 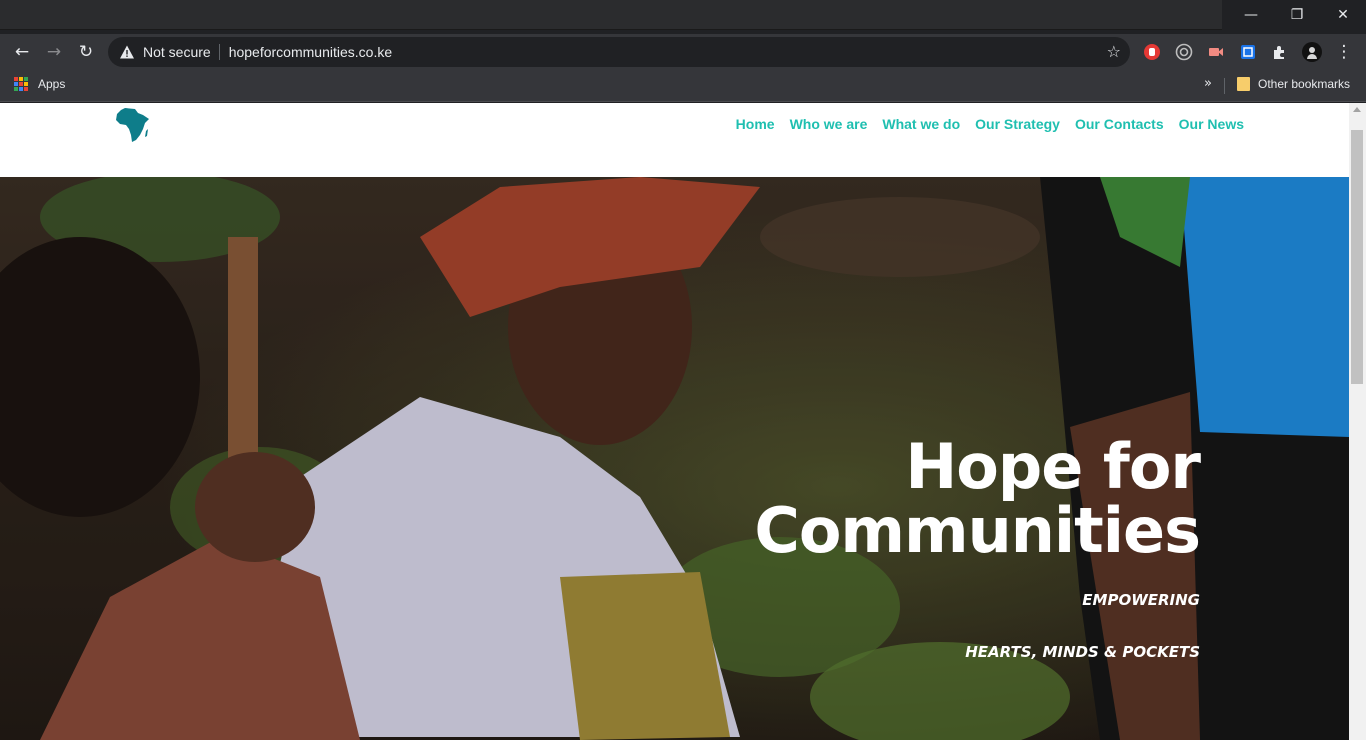 I want to click on page-scrollbar, so click(x=1357, y=421).